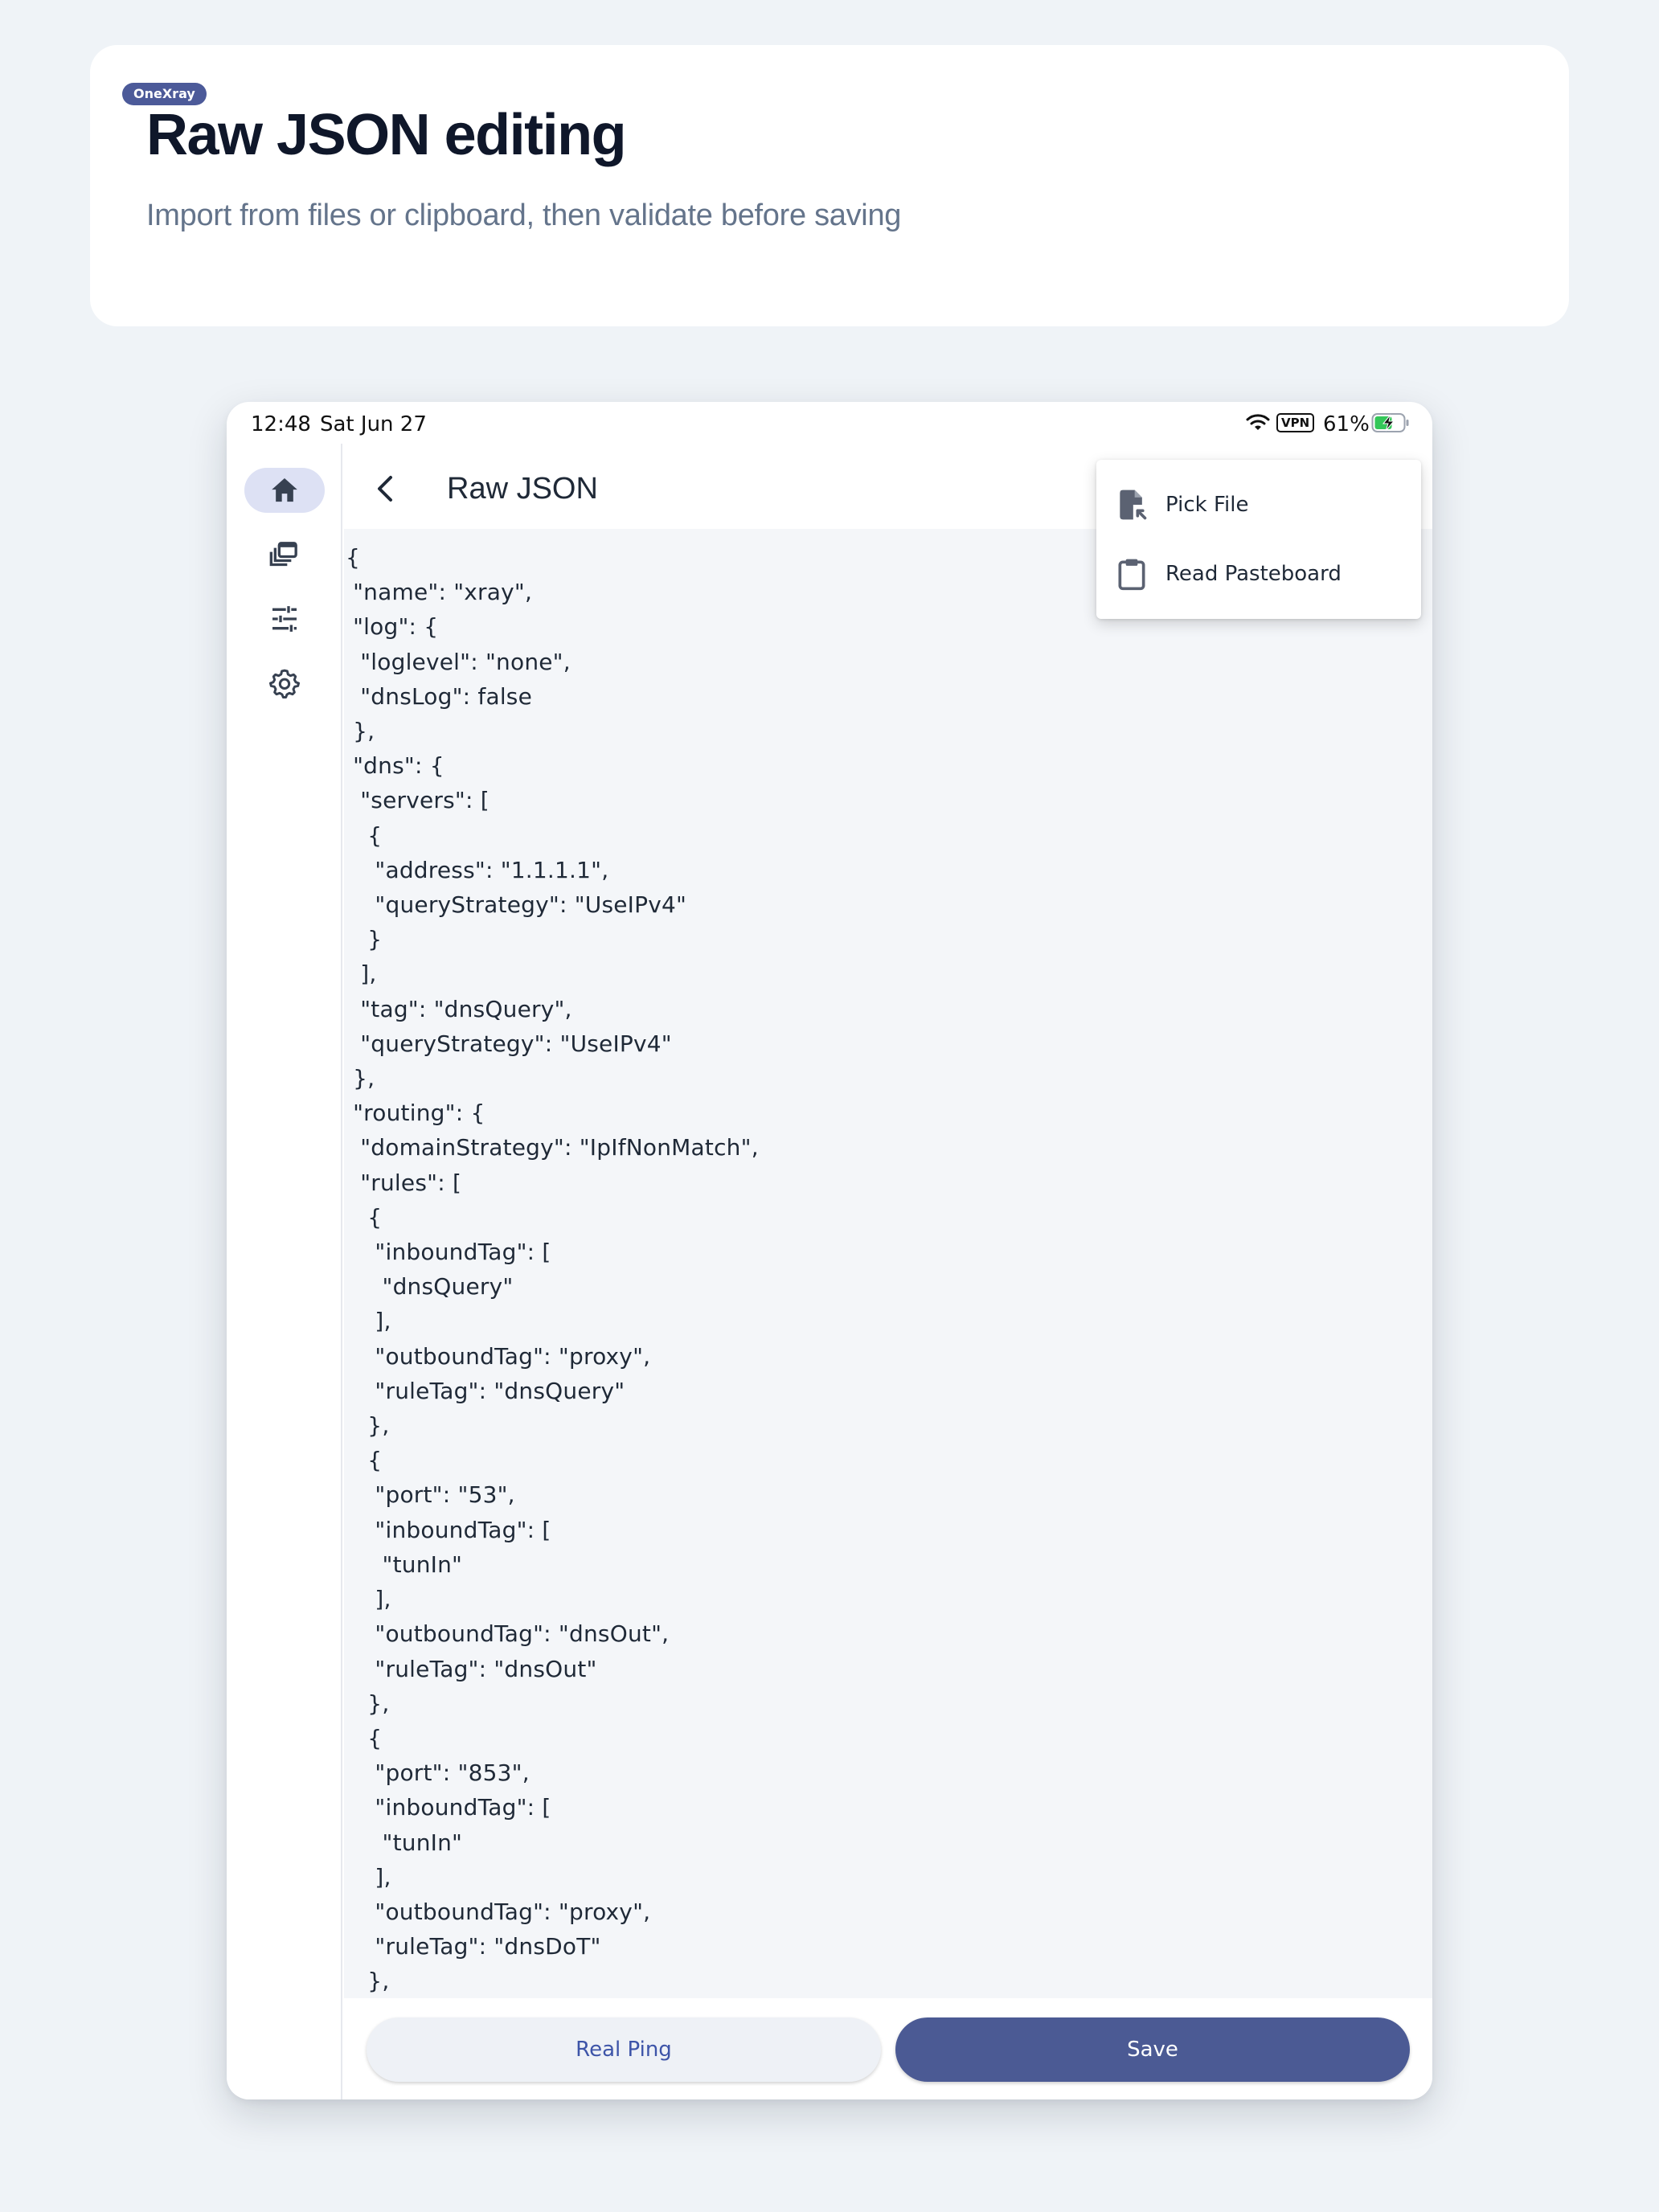  I want to click on rail-item-configs, so click(284, 554).